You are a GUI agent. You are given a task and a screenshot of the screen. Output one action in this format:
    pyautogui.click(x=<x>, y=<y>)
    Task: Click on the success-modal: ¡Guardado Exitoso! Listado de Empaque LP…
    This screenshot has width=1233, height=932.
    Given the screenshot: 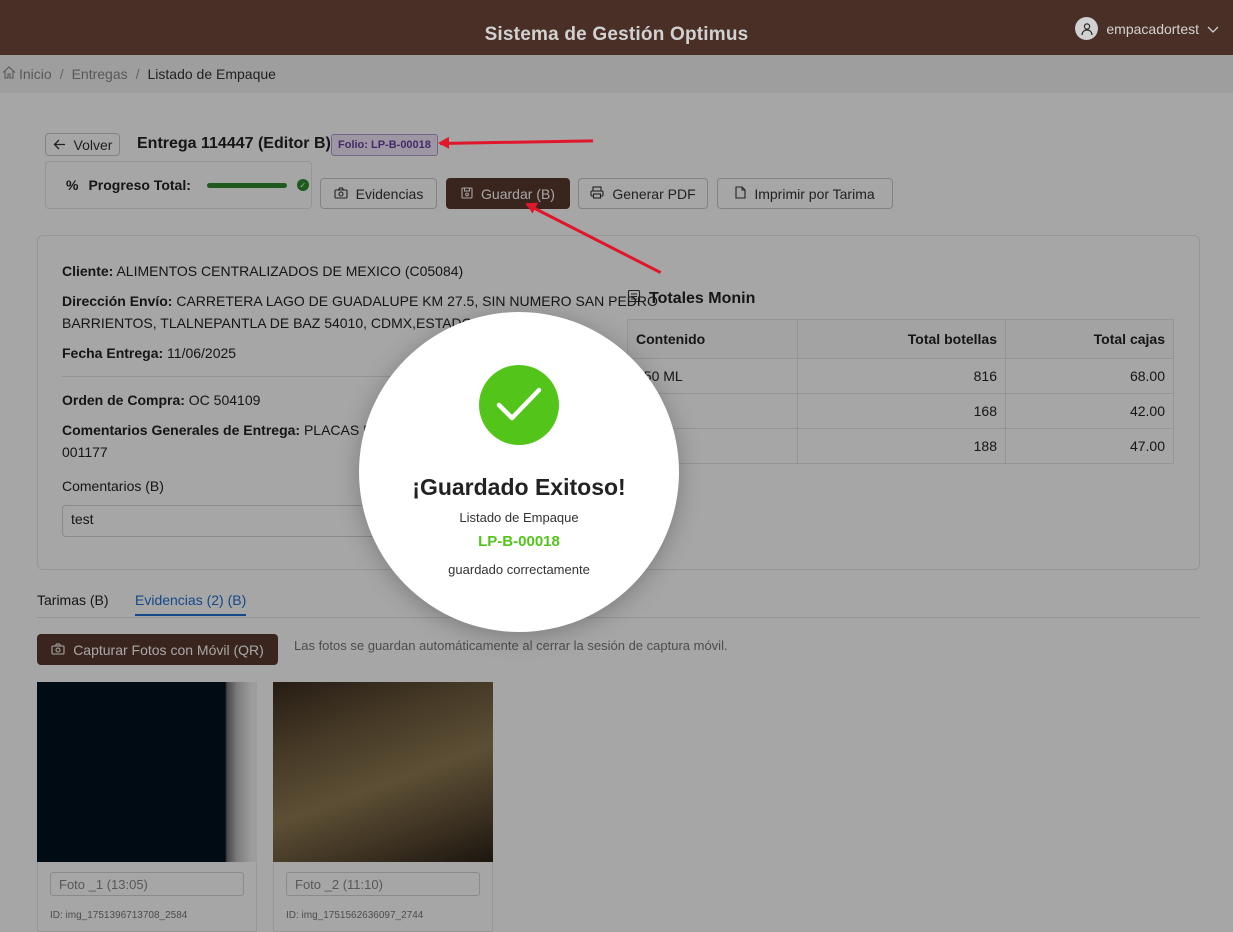 What is the action you would take?
    pyautogui.click(x=519, y=472)
    